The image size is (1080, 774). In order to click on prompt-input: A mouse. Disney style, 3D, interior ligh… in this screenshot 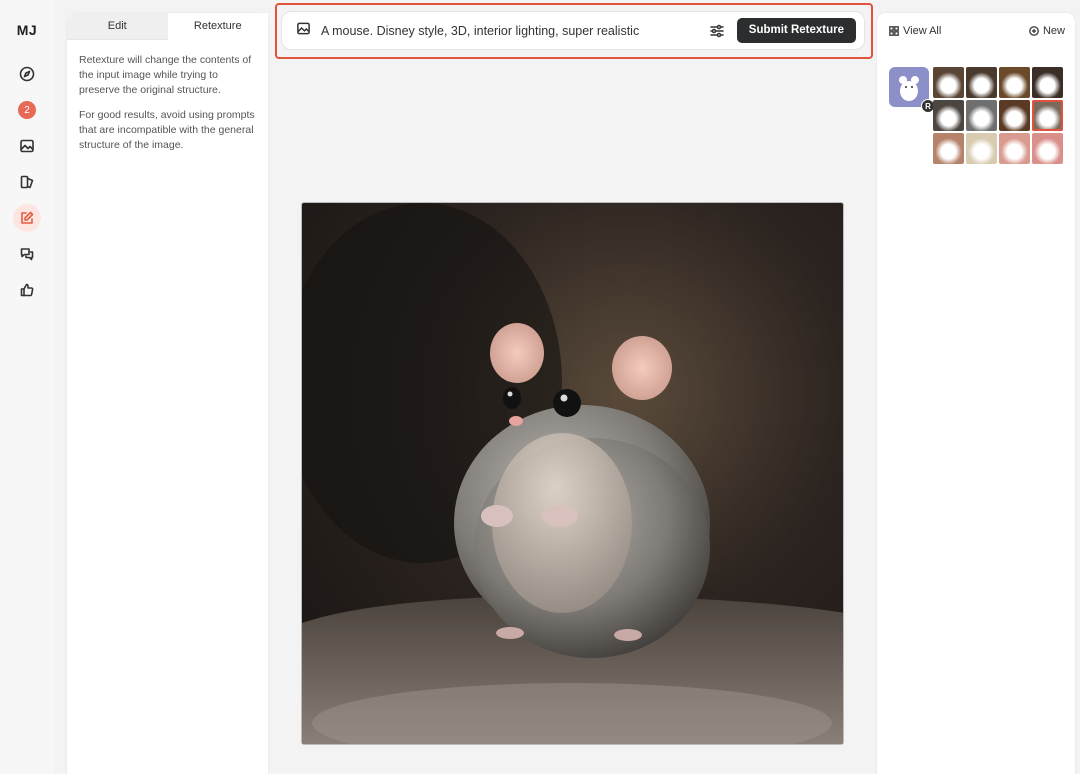, I will do `click(514, 31)`.